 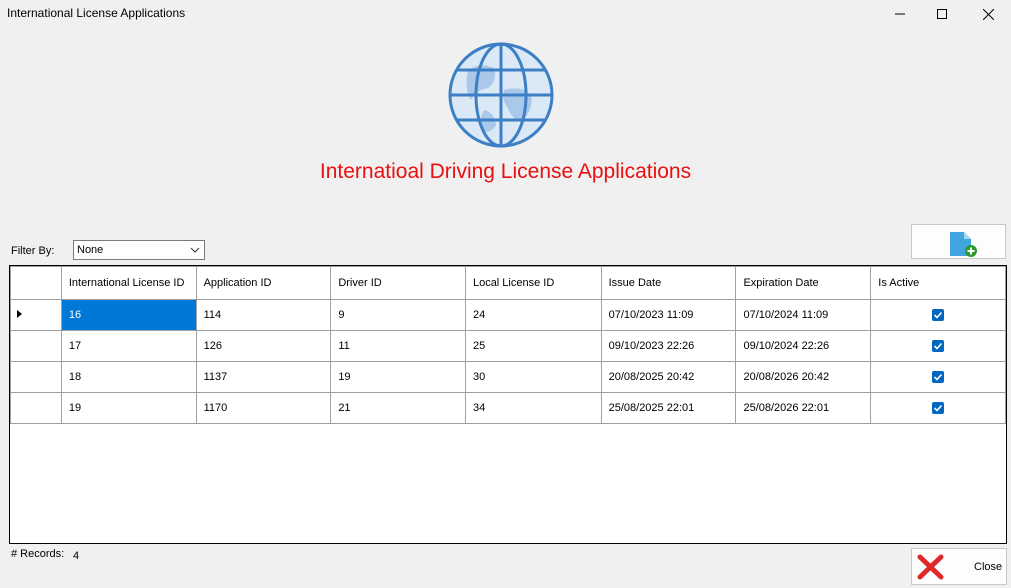 I want to click on cell-expiration-date: 25/08/2026 22:01, so click(x=803, y=408).